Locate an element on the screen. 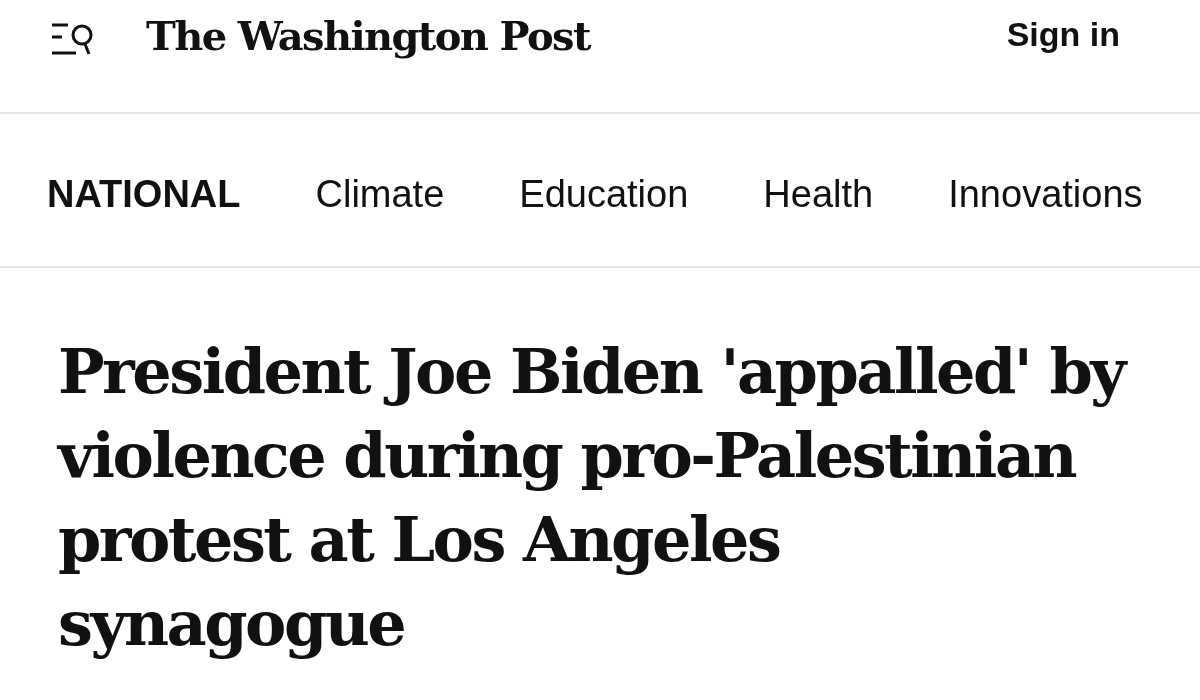  nav-link: Education is located at coordinates (604, 194).